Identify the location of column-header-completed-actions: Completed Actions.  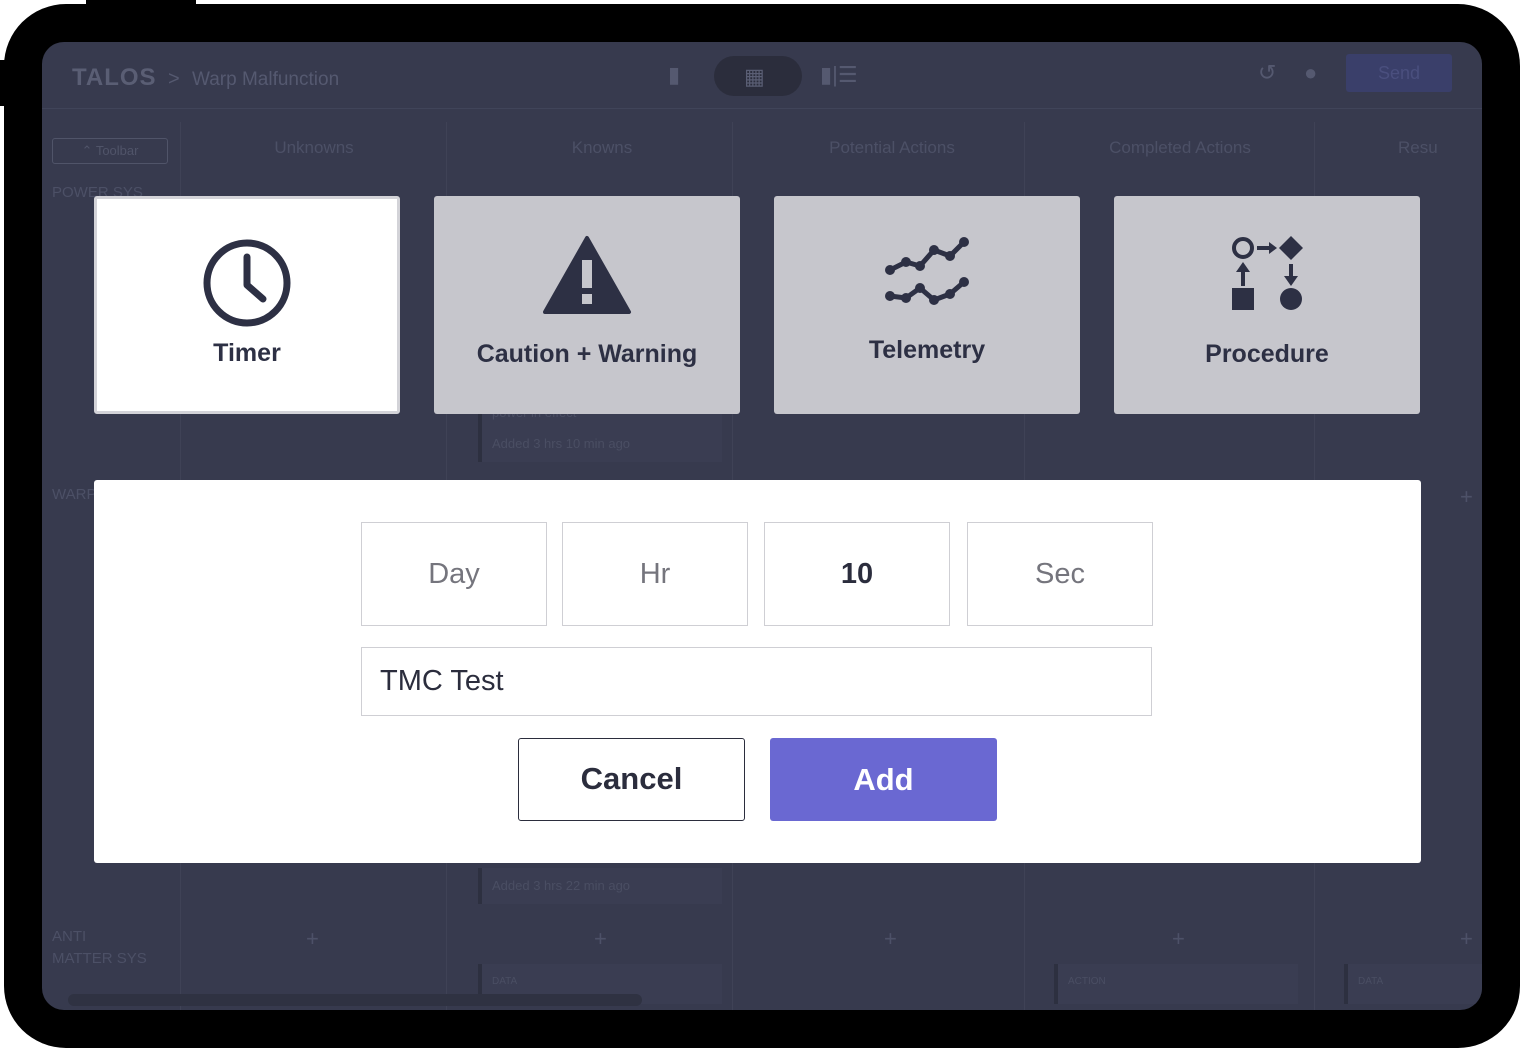
(1180, 147).